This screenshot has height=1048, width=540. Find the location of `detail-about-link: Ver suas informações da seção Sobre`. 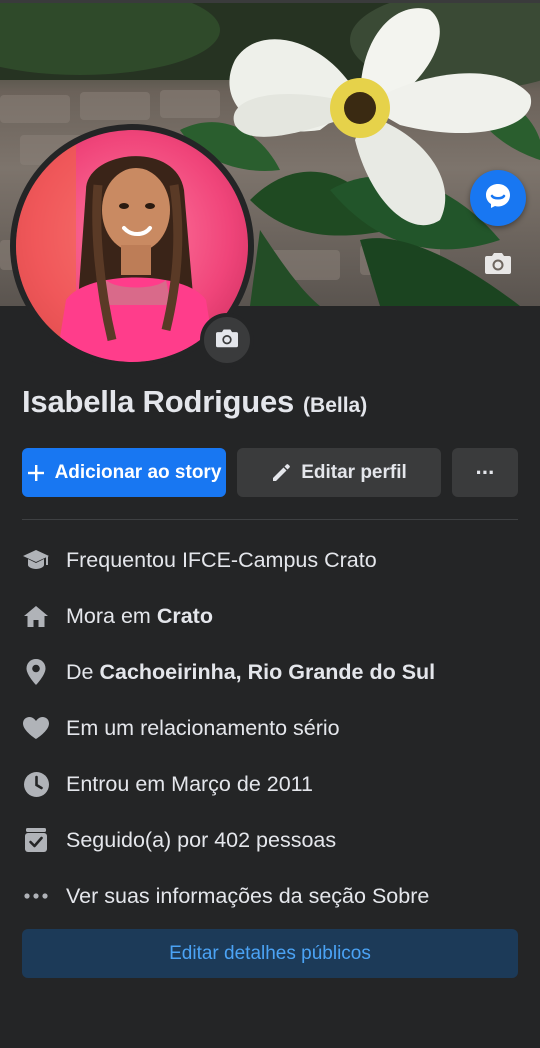

detail-about-link: Ver suas informações da seção Sobre is located at coordinates (272, 896).